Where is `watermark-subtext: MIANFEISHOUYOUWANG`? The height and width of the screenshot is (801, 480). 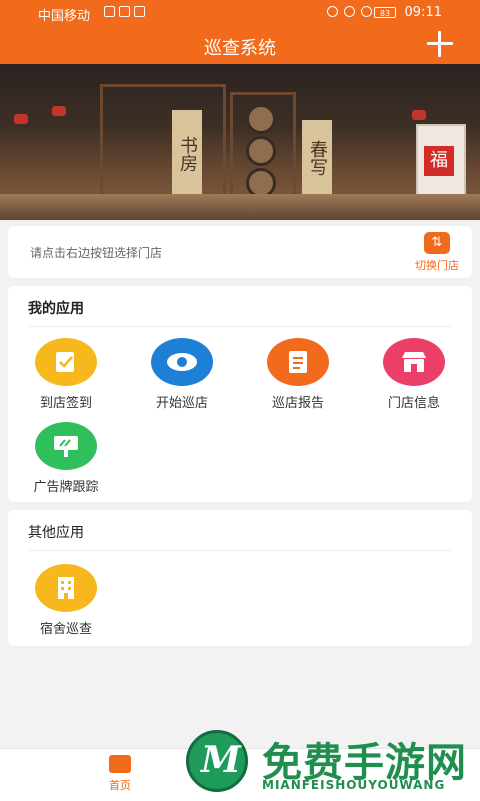 watermark-subtext: MIANFEISHOUYOUWANG is located at coordinates (354, 785).